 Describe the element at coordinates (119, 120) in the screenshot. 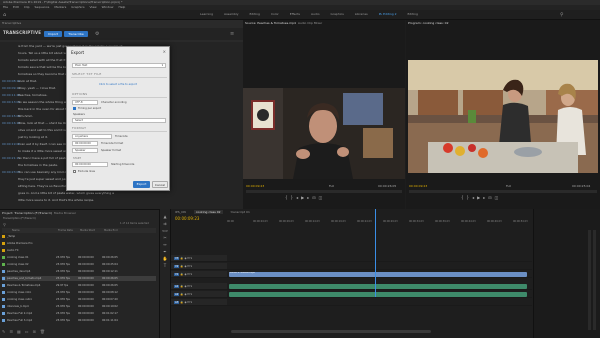

I see `speakers-select: Select` at that location.